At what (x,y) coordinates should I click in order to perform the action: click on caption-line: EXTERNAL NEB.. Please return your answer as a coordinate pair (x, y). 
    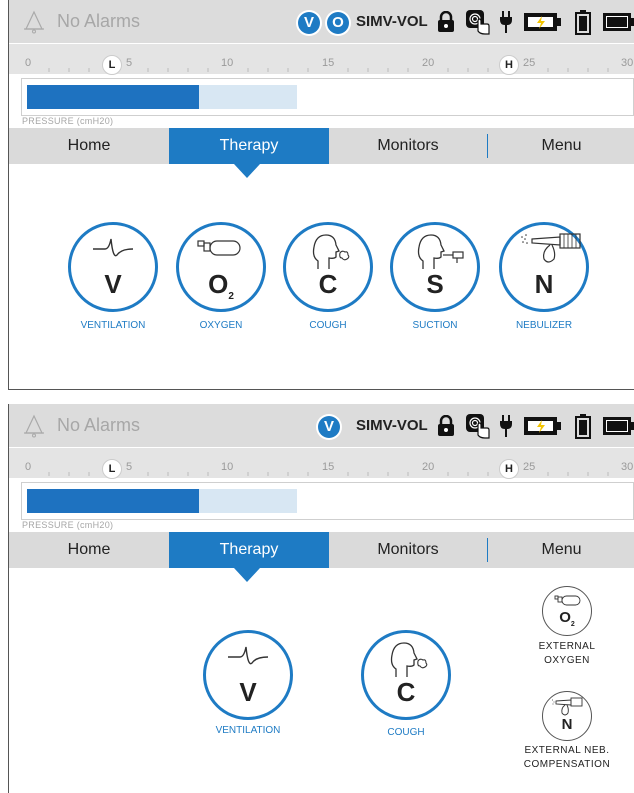
    Looking at the image, I should click on (567, 750).